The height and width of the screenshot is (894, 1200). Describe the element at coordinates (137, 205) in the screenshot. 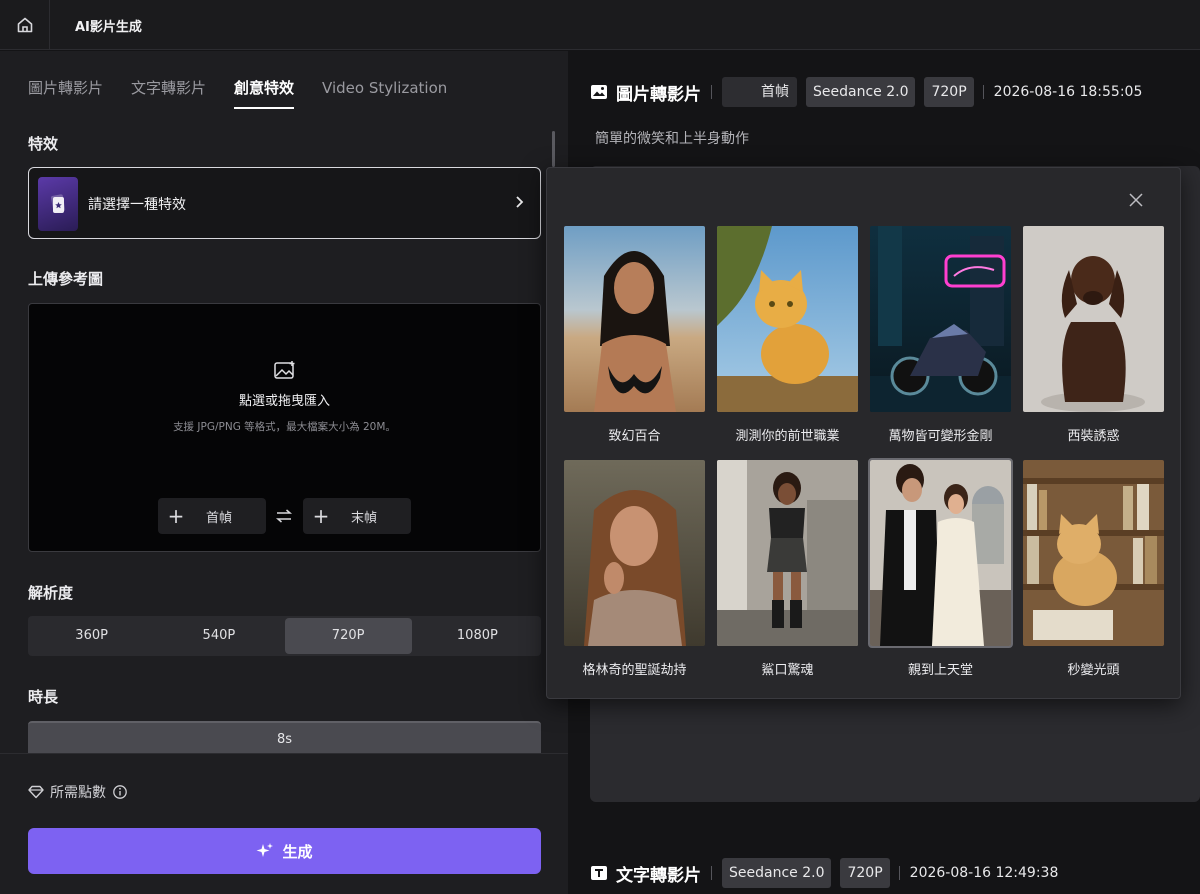

I see `effect-placeholder: 請選擇一種特效` at that location.